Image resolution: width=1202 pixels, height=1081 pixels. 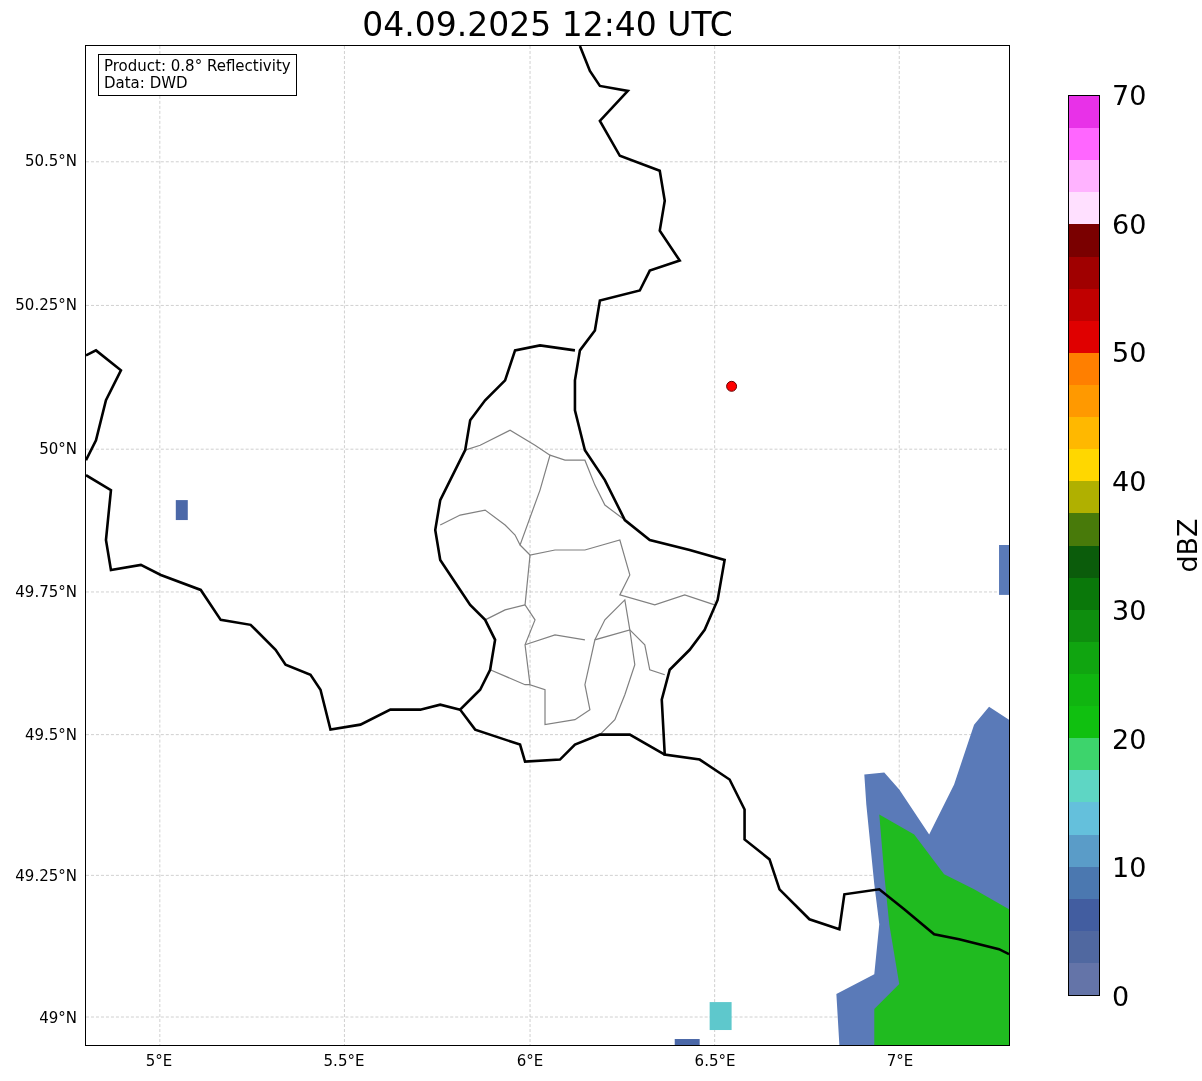 What do you see at coordinates (900, 1061) in the screenshot?
I see `longitude-label: 7°E` at bounding box center [900, 1061].